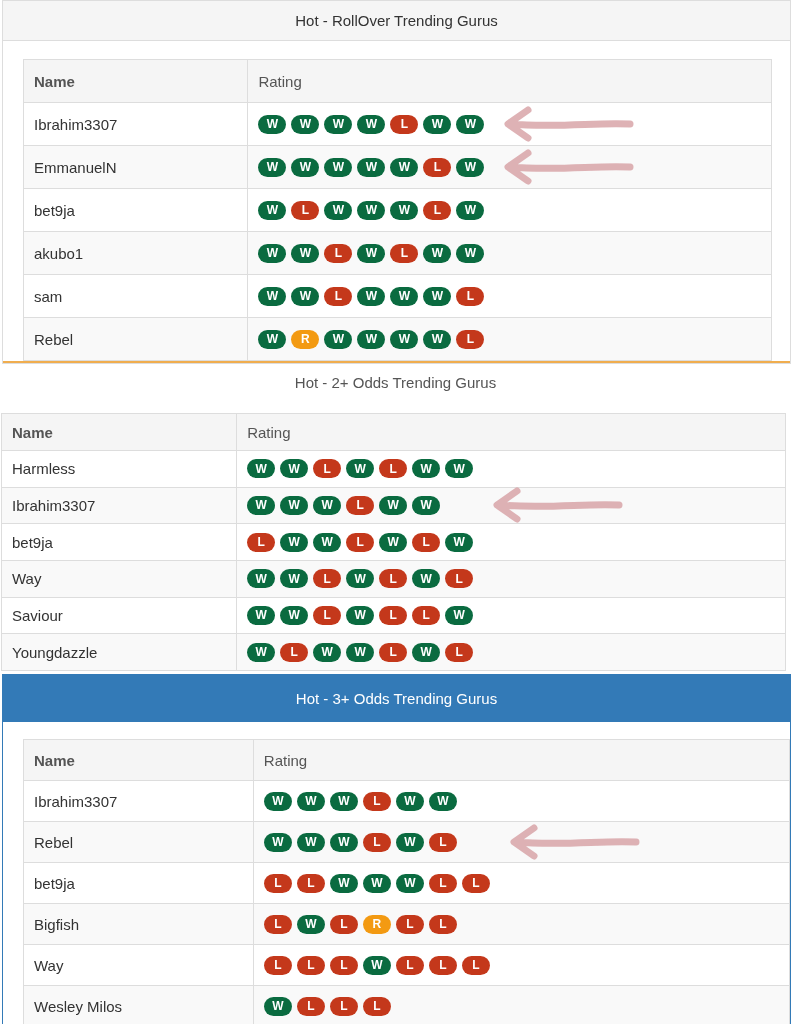 The image size is (791, 1024). What do you see at coordinates (119, 469) in the screenshot?
I see `name-cell: Harmless` at bounding box center [119, 469].